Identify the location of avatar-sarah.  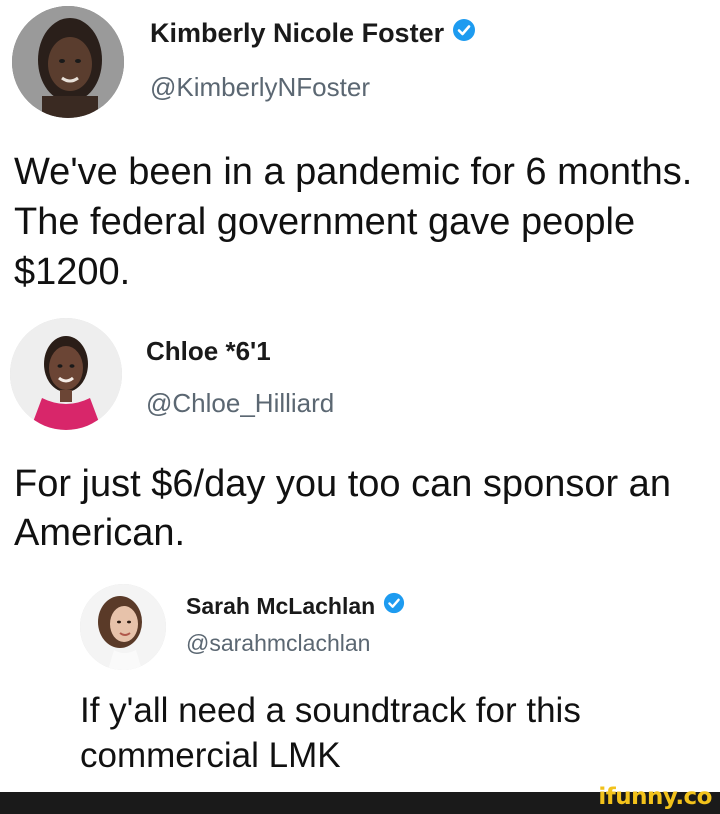
(123, 627).